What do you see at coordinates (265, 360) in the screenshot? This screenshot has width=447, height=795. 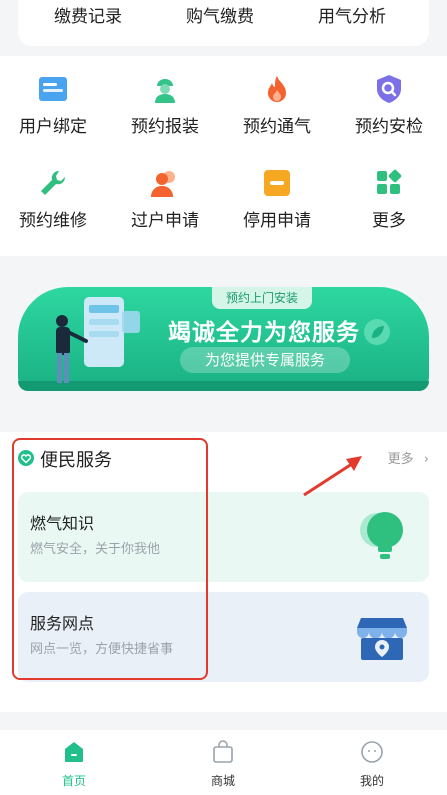 I see `banner-subtitle: 为您提供专属服务` at bounding box center [265, 360].